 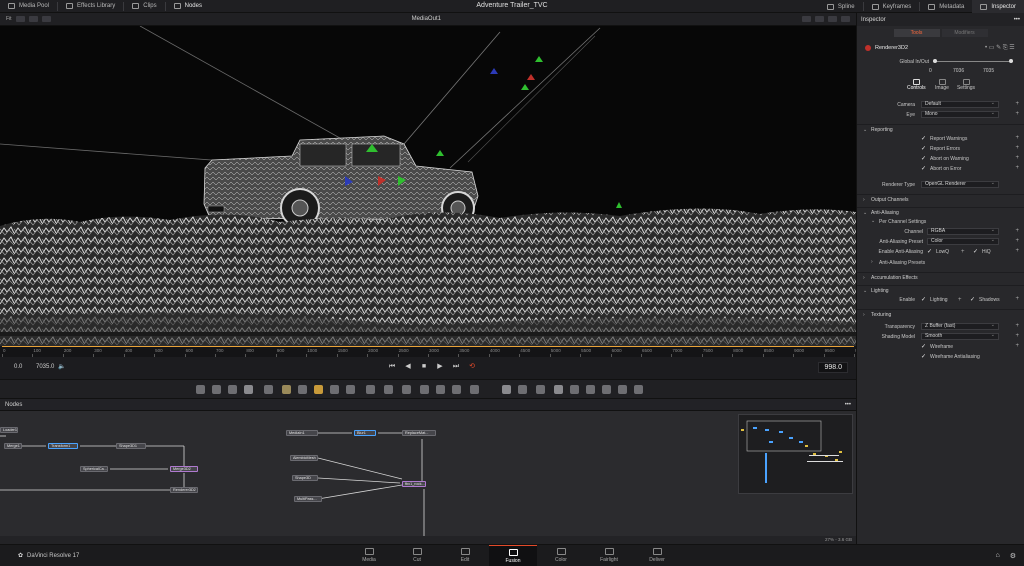 What do you see at coordinates (1017, 114) in the screenshot?
I see `eye-add-icon: +` at bounding box center [1017, 114].